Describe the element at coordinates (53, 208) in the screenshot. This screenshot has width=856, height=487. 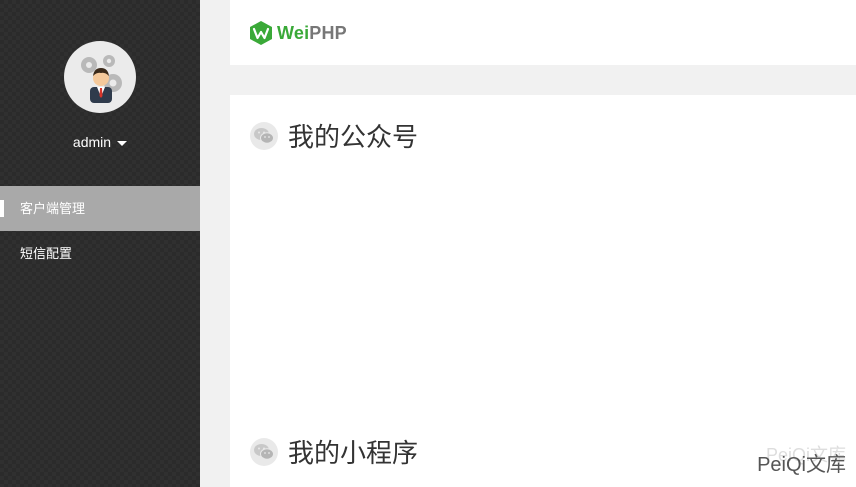
I see `nav-item-label: 客户端管理` at that location.